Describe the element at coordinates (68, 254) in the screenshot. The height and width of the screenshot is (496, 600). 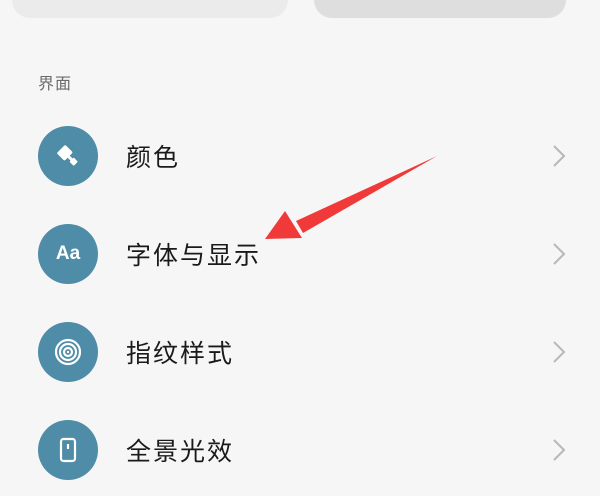
I see `font-aa-icon: Aa` at that location.